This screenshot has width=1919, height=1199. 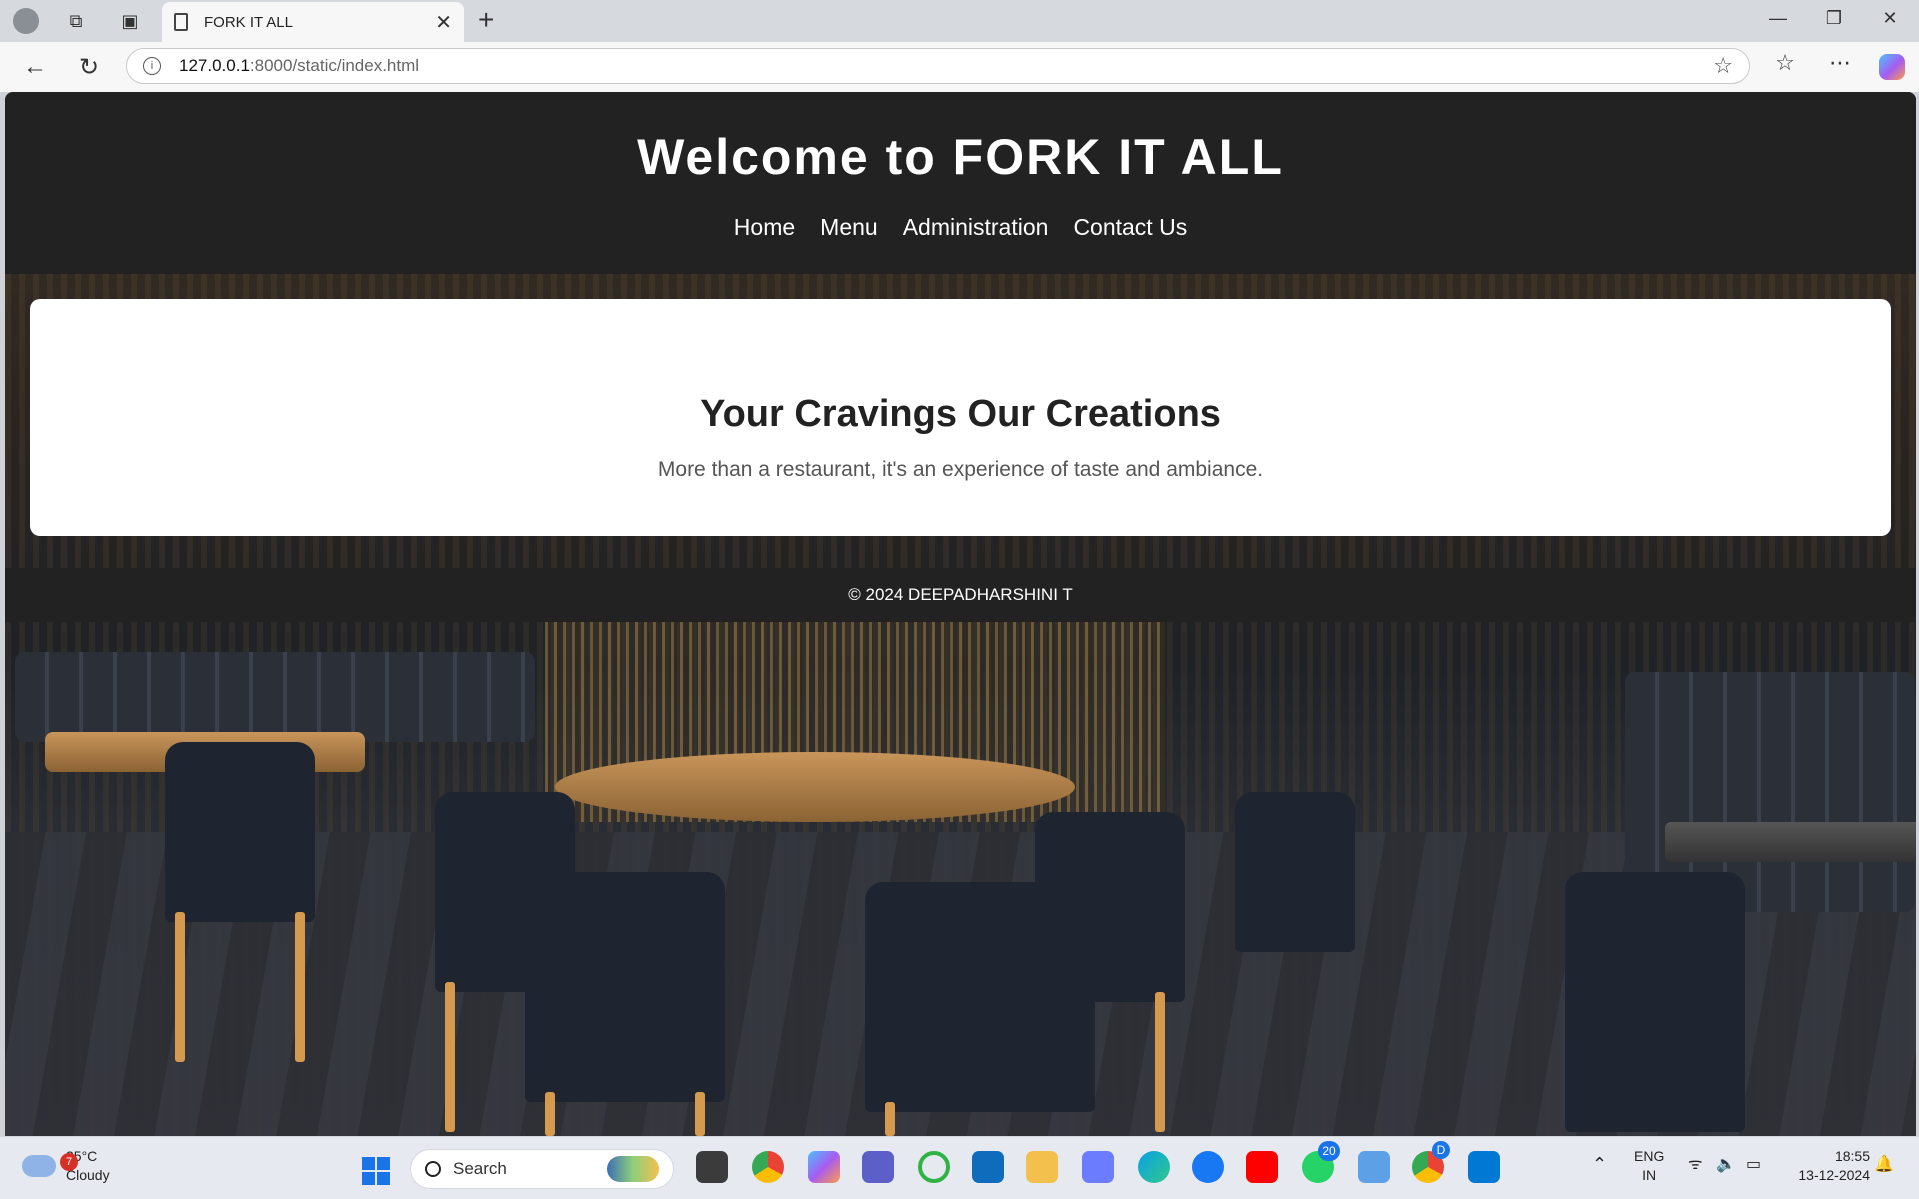 I want to click on footer-text: © 2024 DEEPADHARSHINI T, so click(x=960, y=594).